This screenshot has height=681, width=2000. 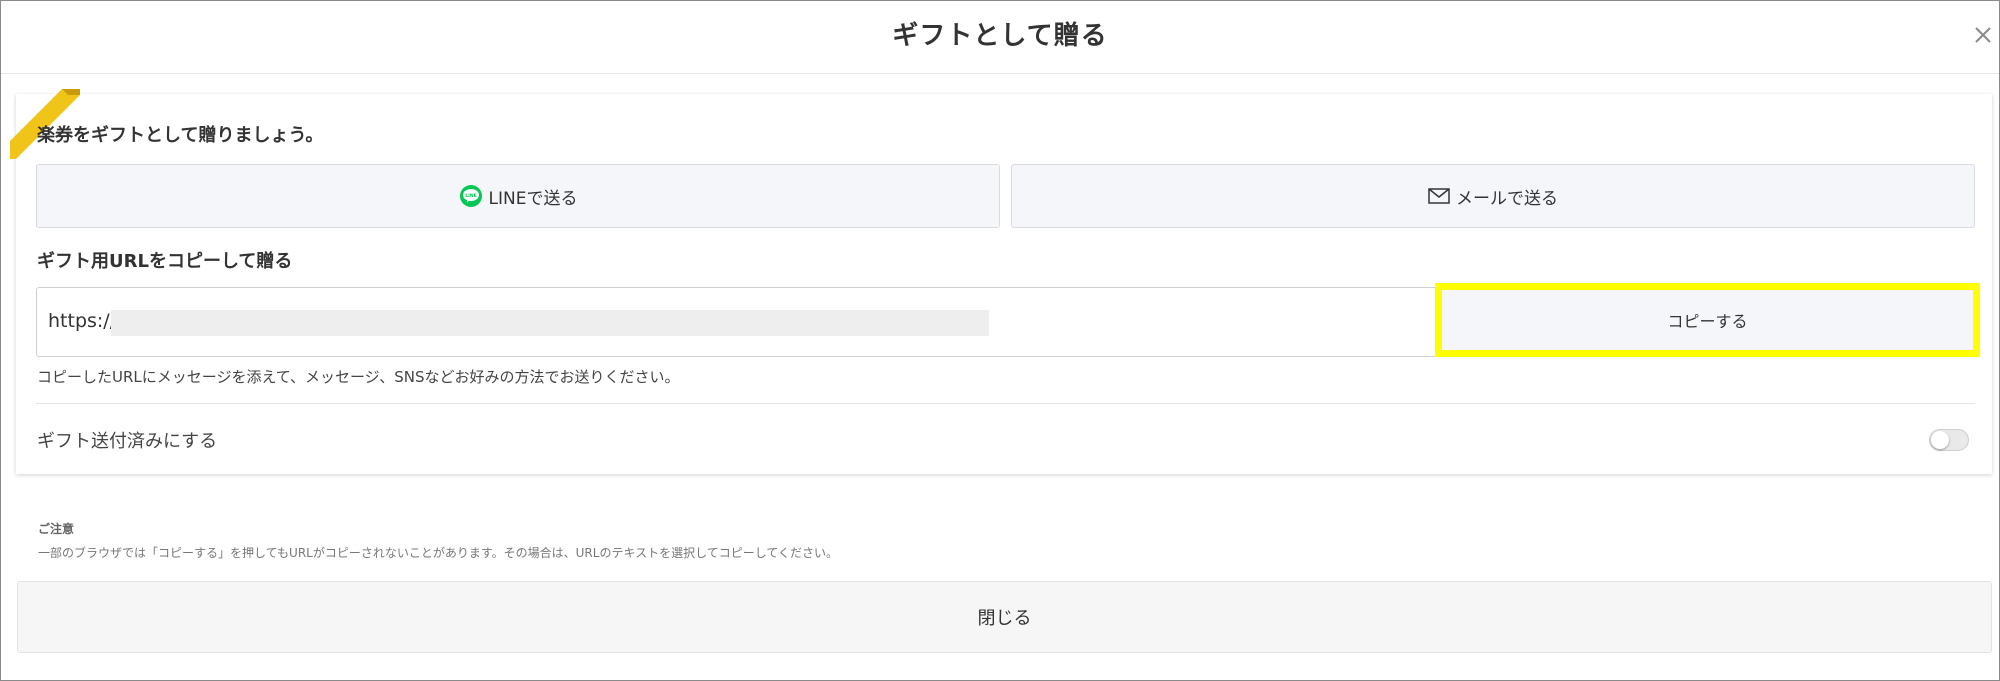 I want to click on card-heading: 楽券をギフトとして贈りましょう。, so click(x=180, y=135).